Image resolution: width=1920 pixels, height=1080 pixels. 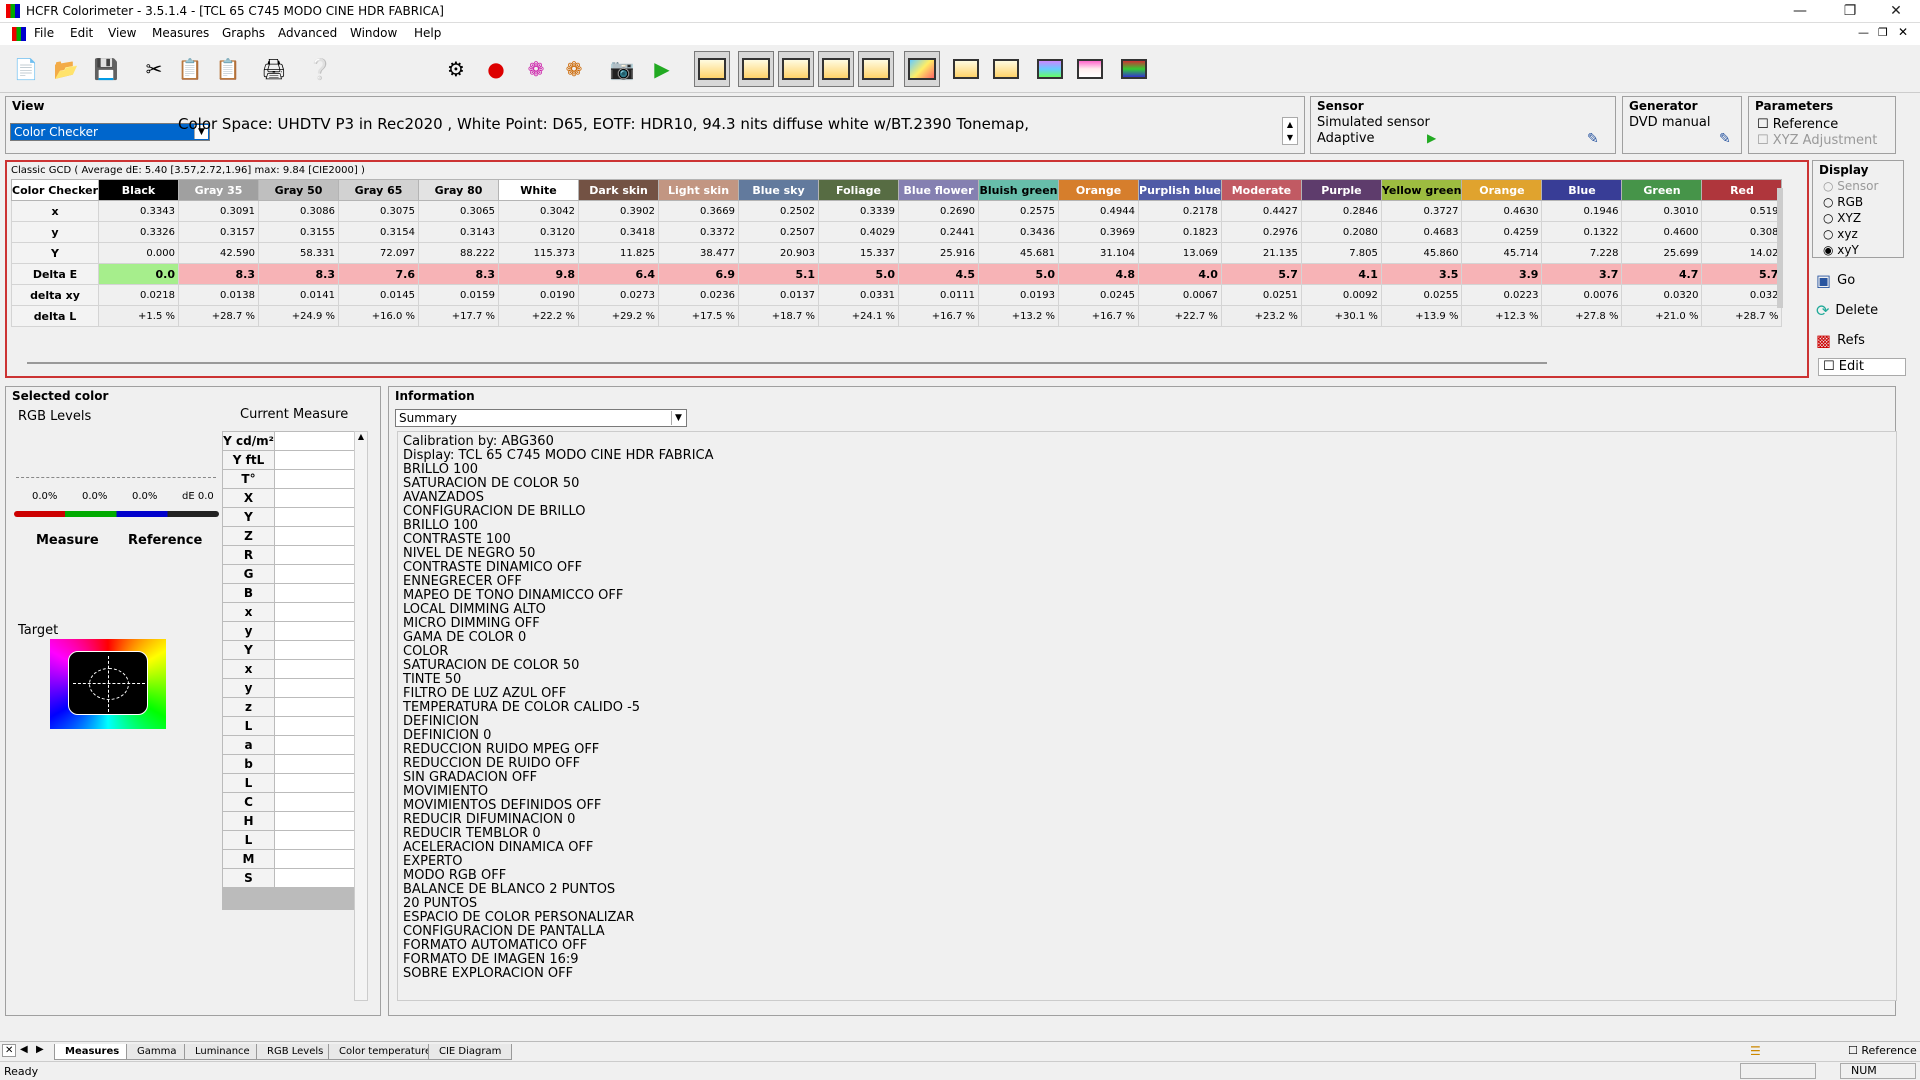 I want to click on grid-cell: 0.1823, so click(x=1180, y=232).